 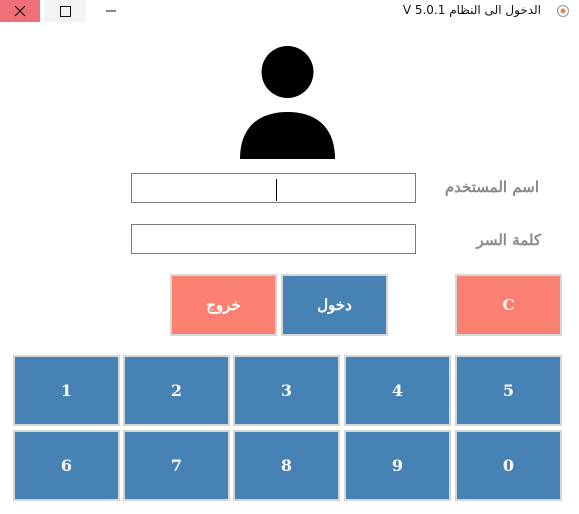 I want to click on keypad-key-7: 7, so click(x=176, y=465).